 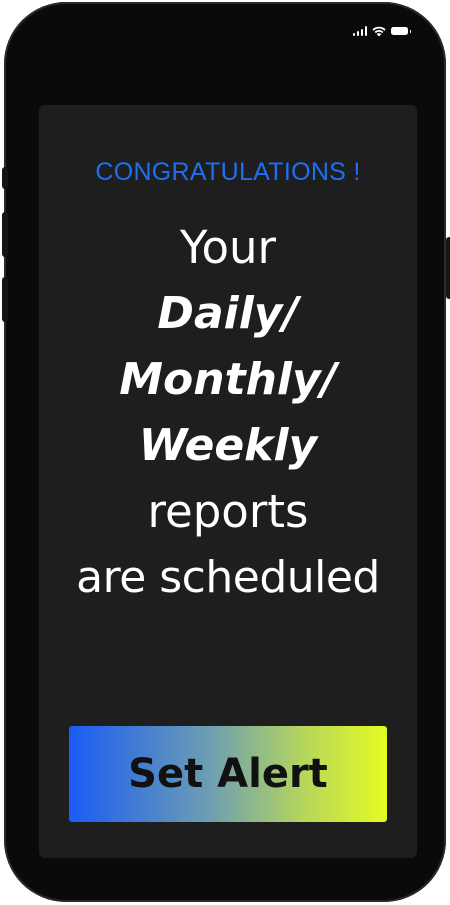 What do you see at coordinates (228, 577) in the screenshot?
I see `message-line-scheduled: are scheduled` at bounding box center [228, 577].